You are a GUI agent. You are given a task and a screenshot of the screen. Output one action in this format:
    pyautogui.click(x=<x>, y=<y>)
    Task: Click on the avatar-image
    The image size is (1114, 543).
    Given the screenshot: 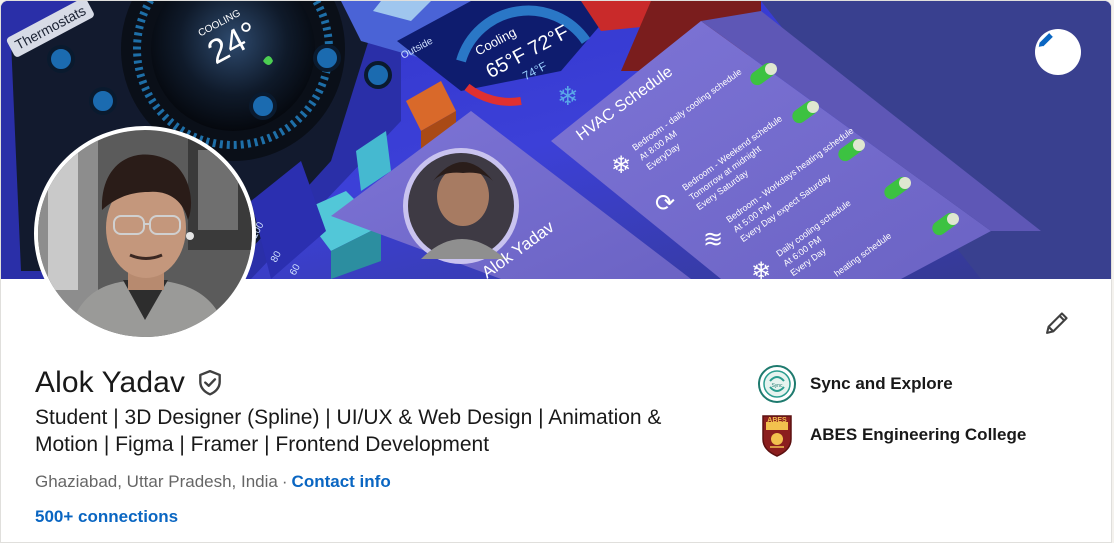 What is the action you would take?
    pyautogui.click(x=145, y=233)
    